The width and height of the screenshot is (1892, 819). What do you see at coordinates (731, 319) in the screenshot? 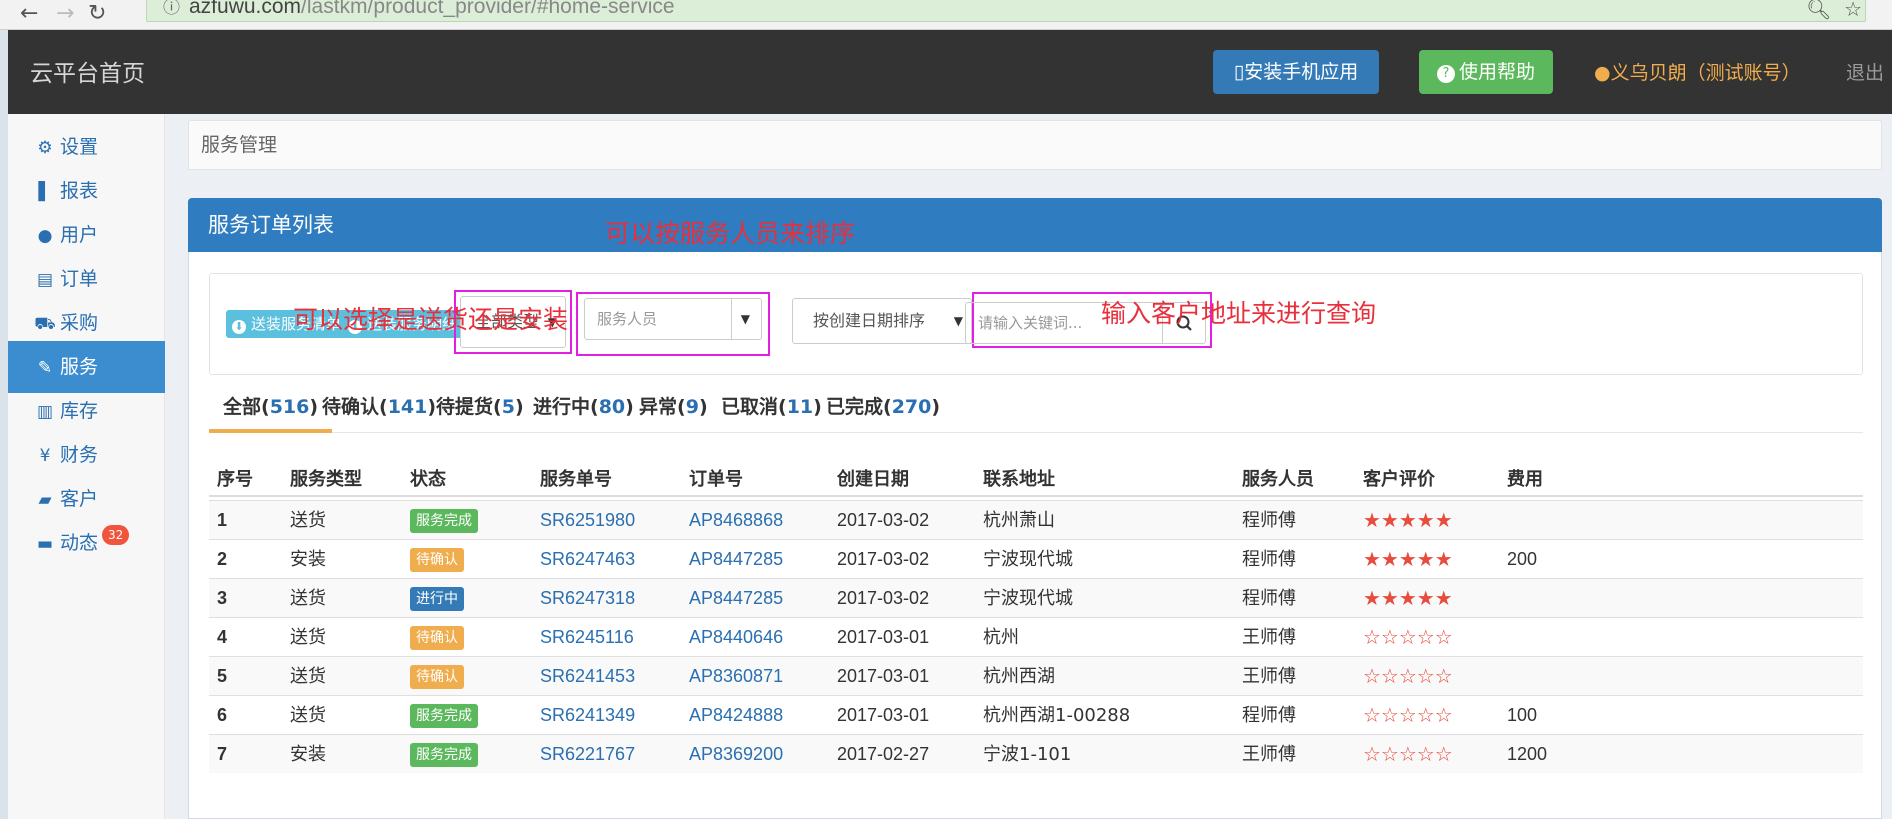
I see `select-divider` at bounding box center [731, 319].